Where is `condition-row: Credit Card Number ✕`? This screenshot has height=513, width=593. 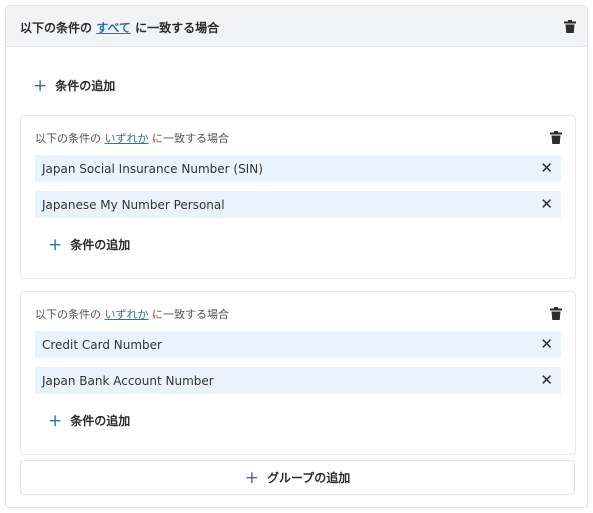 condition-row: Credit Card Number ✕ is located at coordinates (298, 344).